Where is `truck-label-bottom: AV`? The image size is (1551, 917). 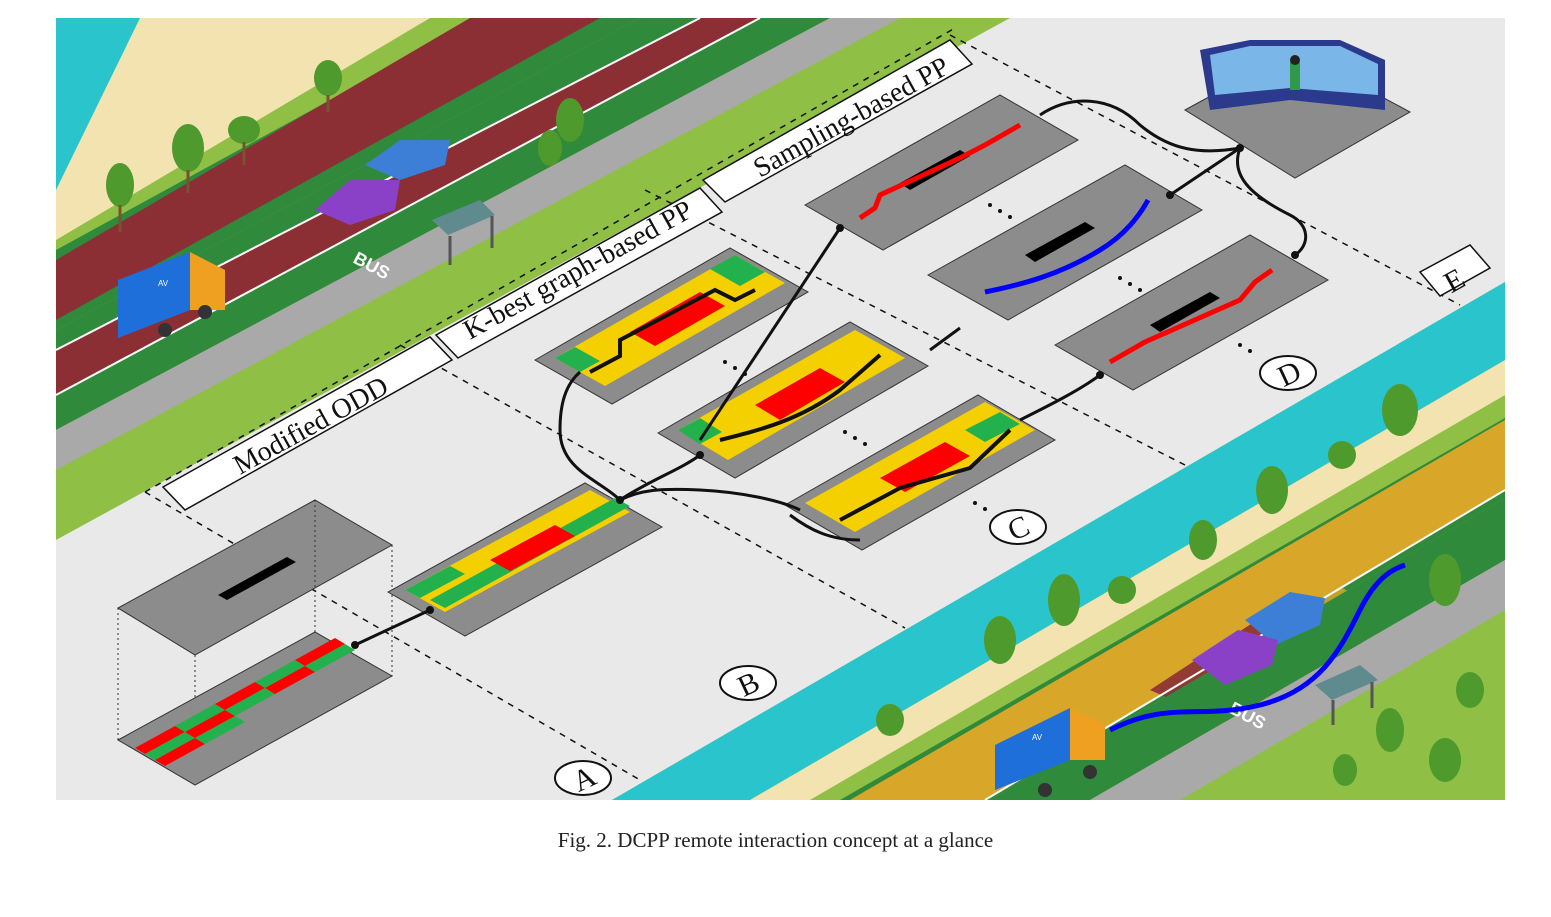 truck-label-bottom: AV is located at coordinates (1037, 737).